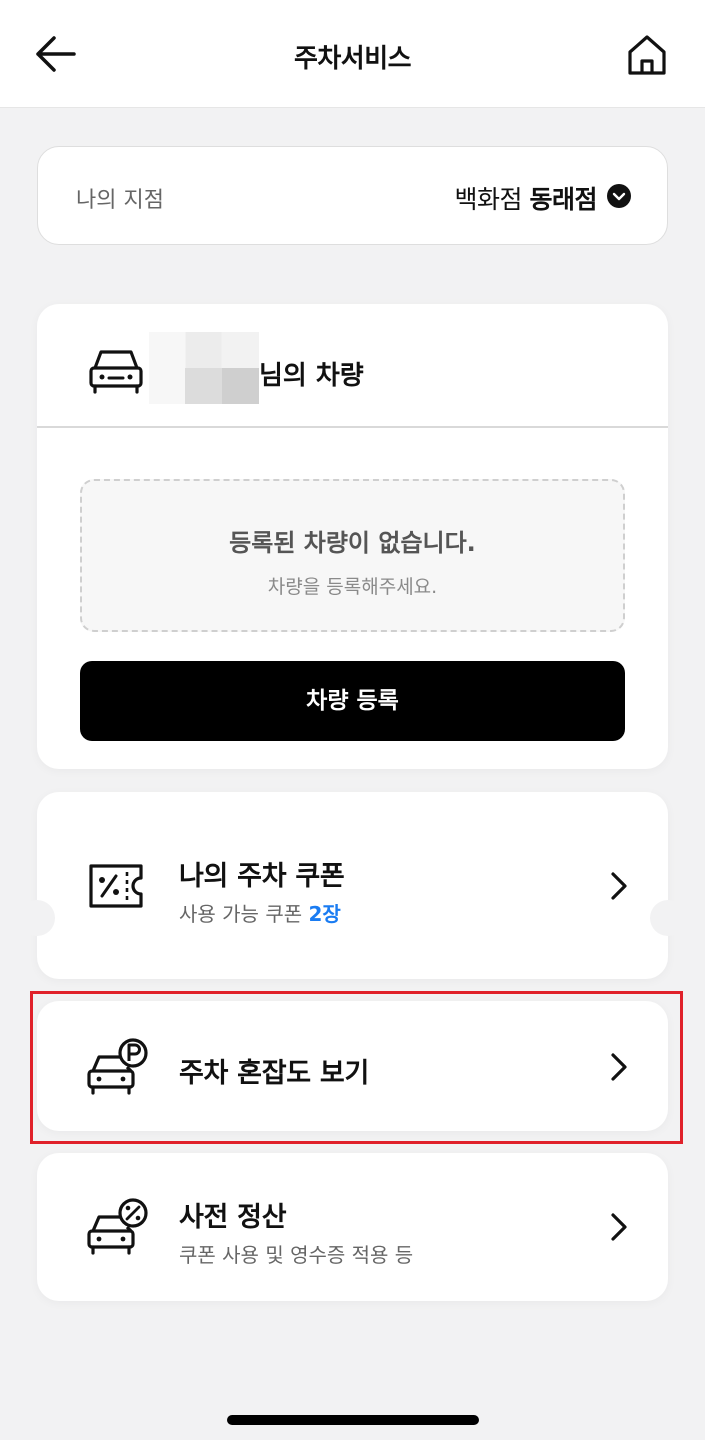 The height and width of the screenshot is (1440, 705). I want to click on app-header: 주차서비스, so click(352, 54).